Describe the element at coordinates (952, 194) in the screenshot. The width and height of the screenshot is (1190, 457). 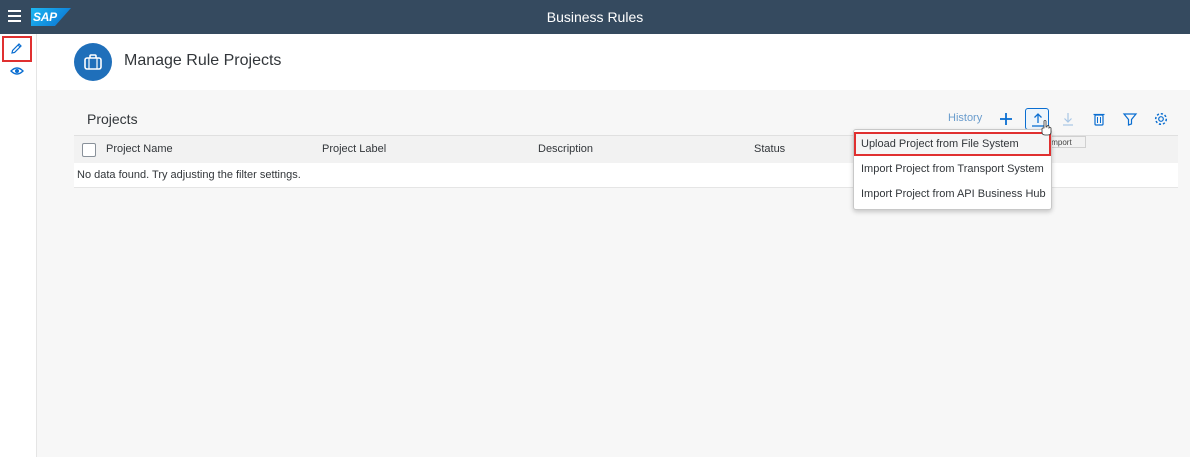
I see `menu-item-import-api-hub: Import Project from API Business Hub` at that location.